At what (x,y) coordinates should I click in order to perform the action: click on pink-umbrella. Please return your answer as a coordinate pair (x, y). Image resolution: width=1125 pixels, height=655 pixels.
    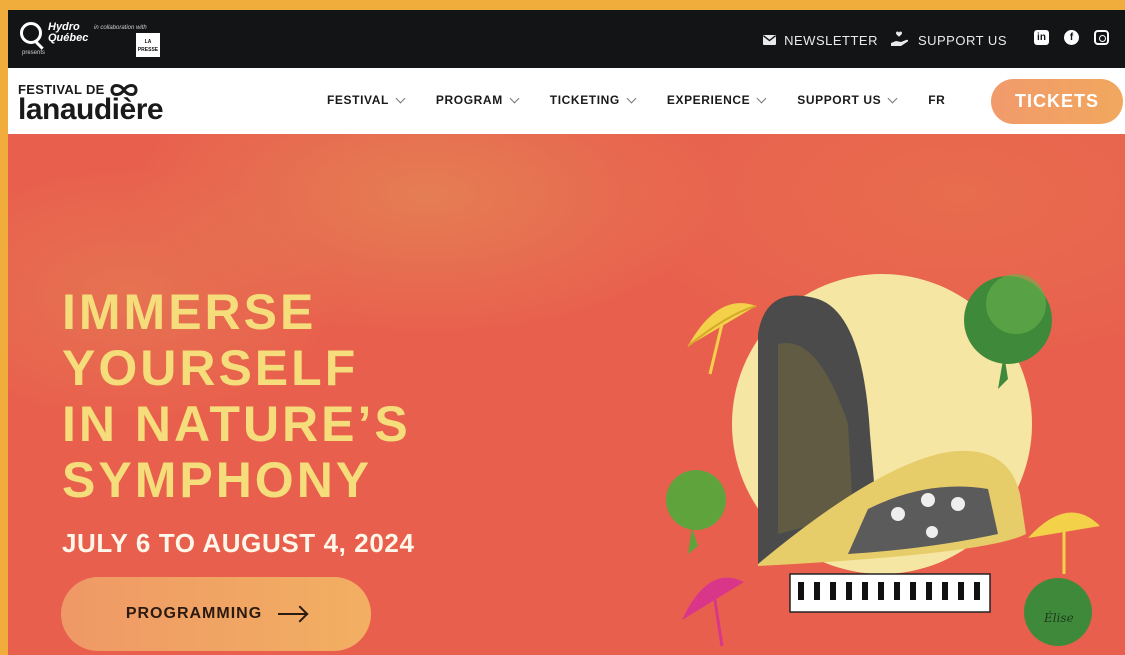
    Looking at the image, I should click on (713, 612).